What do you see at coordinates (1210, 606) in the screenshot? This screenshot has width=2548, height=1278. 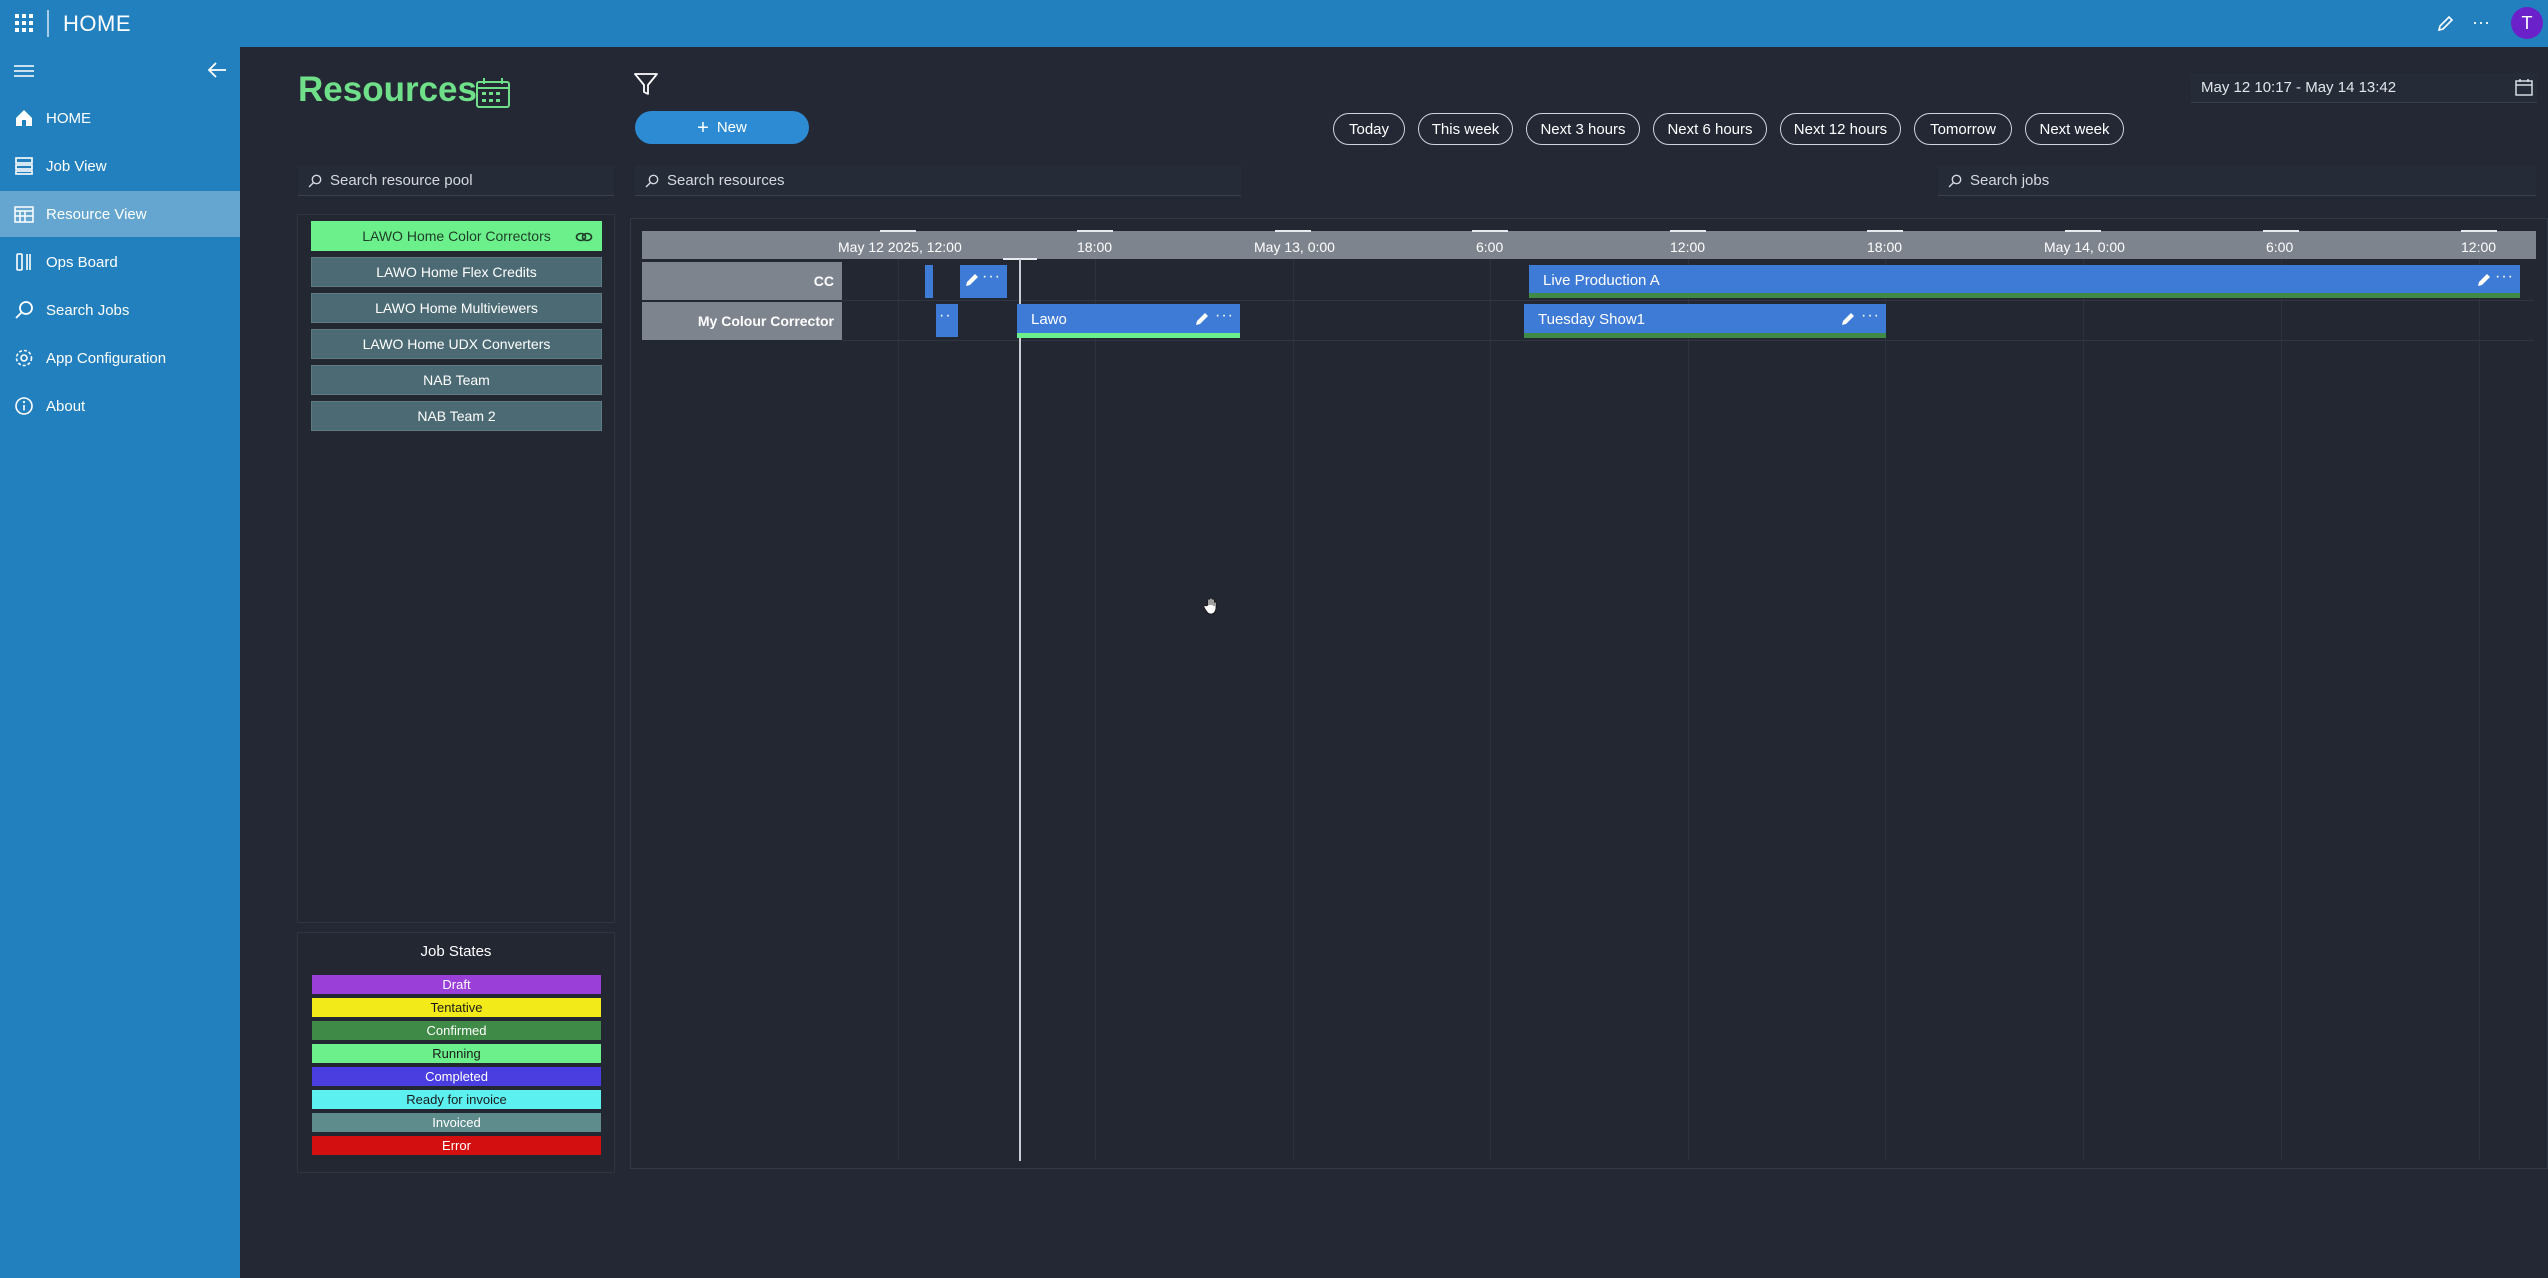 I see `grab-cursor-icon` at bounding box center [1210, 606].